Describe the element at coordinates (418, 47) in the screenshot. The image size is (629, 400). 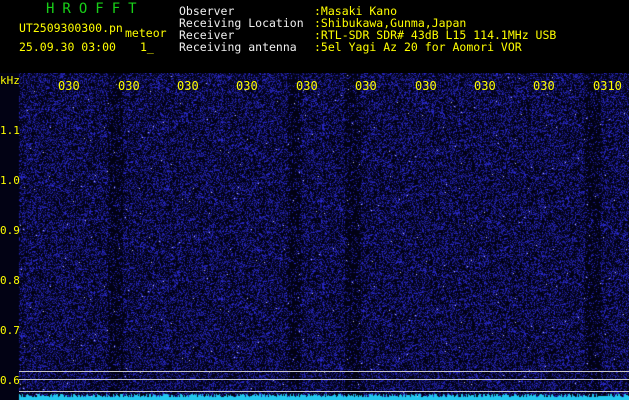
I see `antenna-value: :5el Yagi Az 20 for Aomori VOR` at that location.